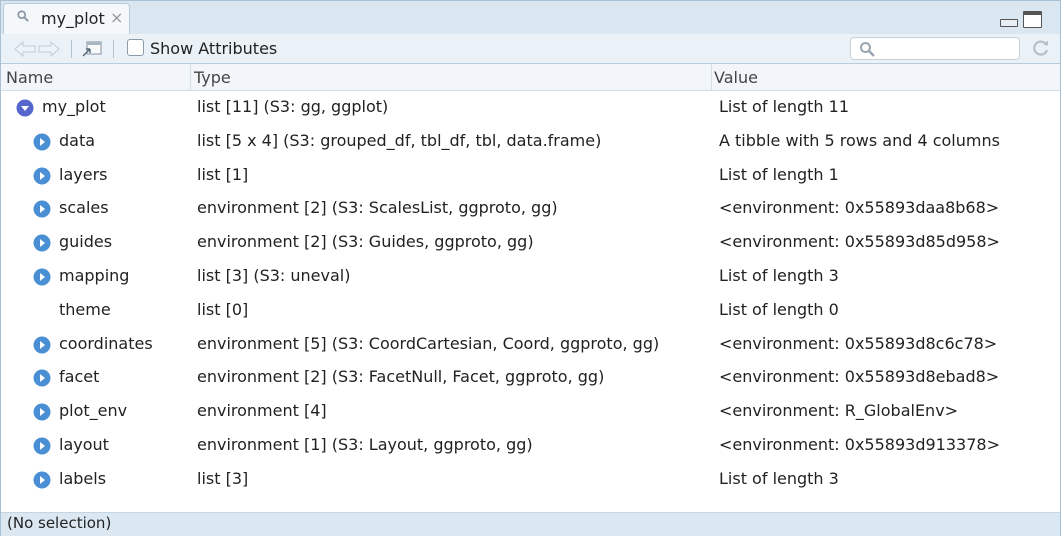 Image resolution: width=1061 pixels, height=536 pixels. I want to click on cell-value: List of length 1, so click(779, 174).